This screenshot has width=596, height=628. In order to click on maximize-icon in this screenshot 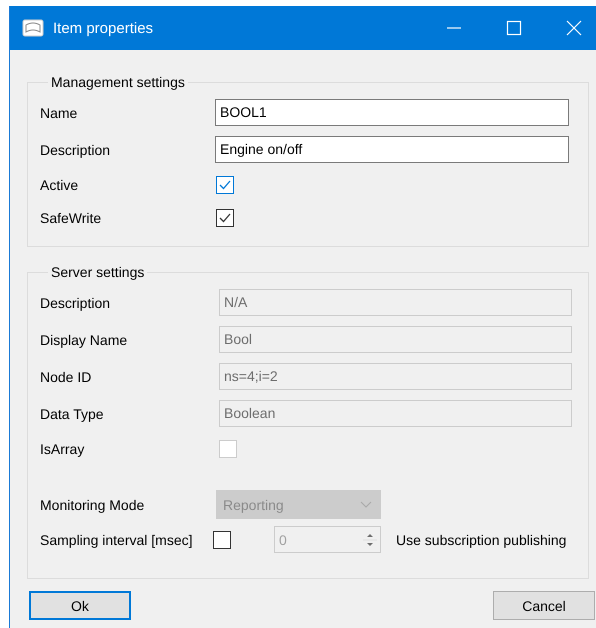, I will do `click(514, 28)`.